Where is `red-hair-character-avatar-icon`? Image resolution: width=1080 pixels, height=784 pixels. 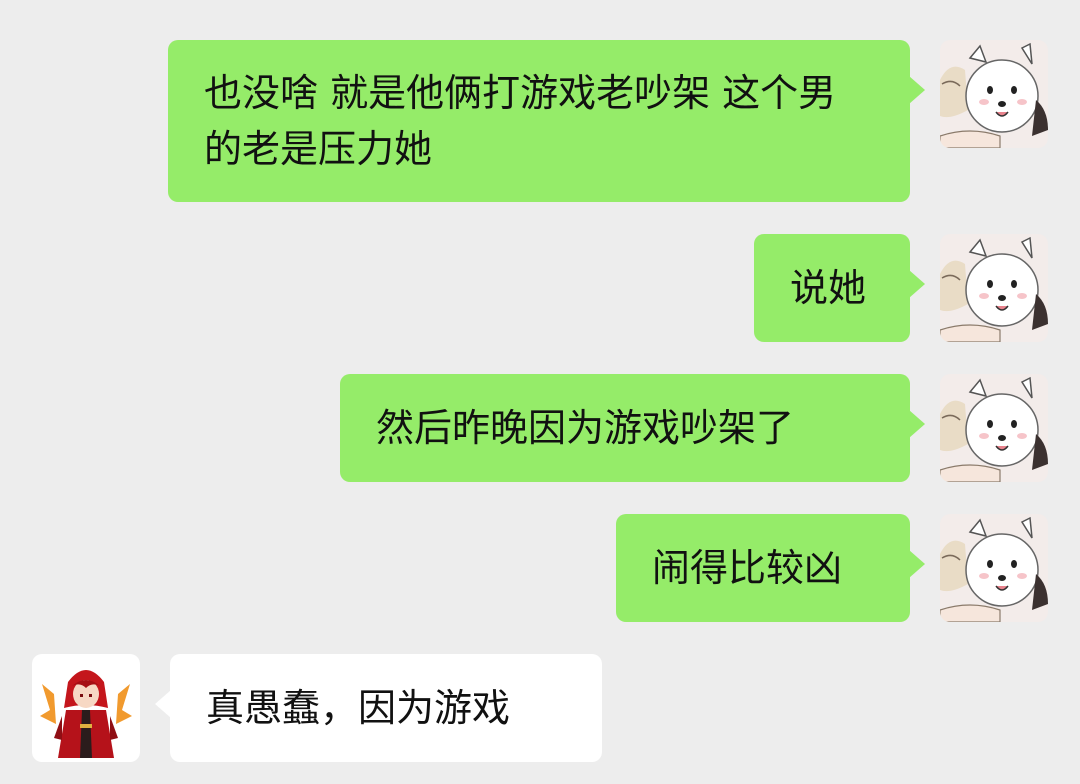 red-hair-character-avatar-icon is located at coordinates (86, 708).